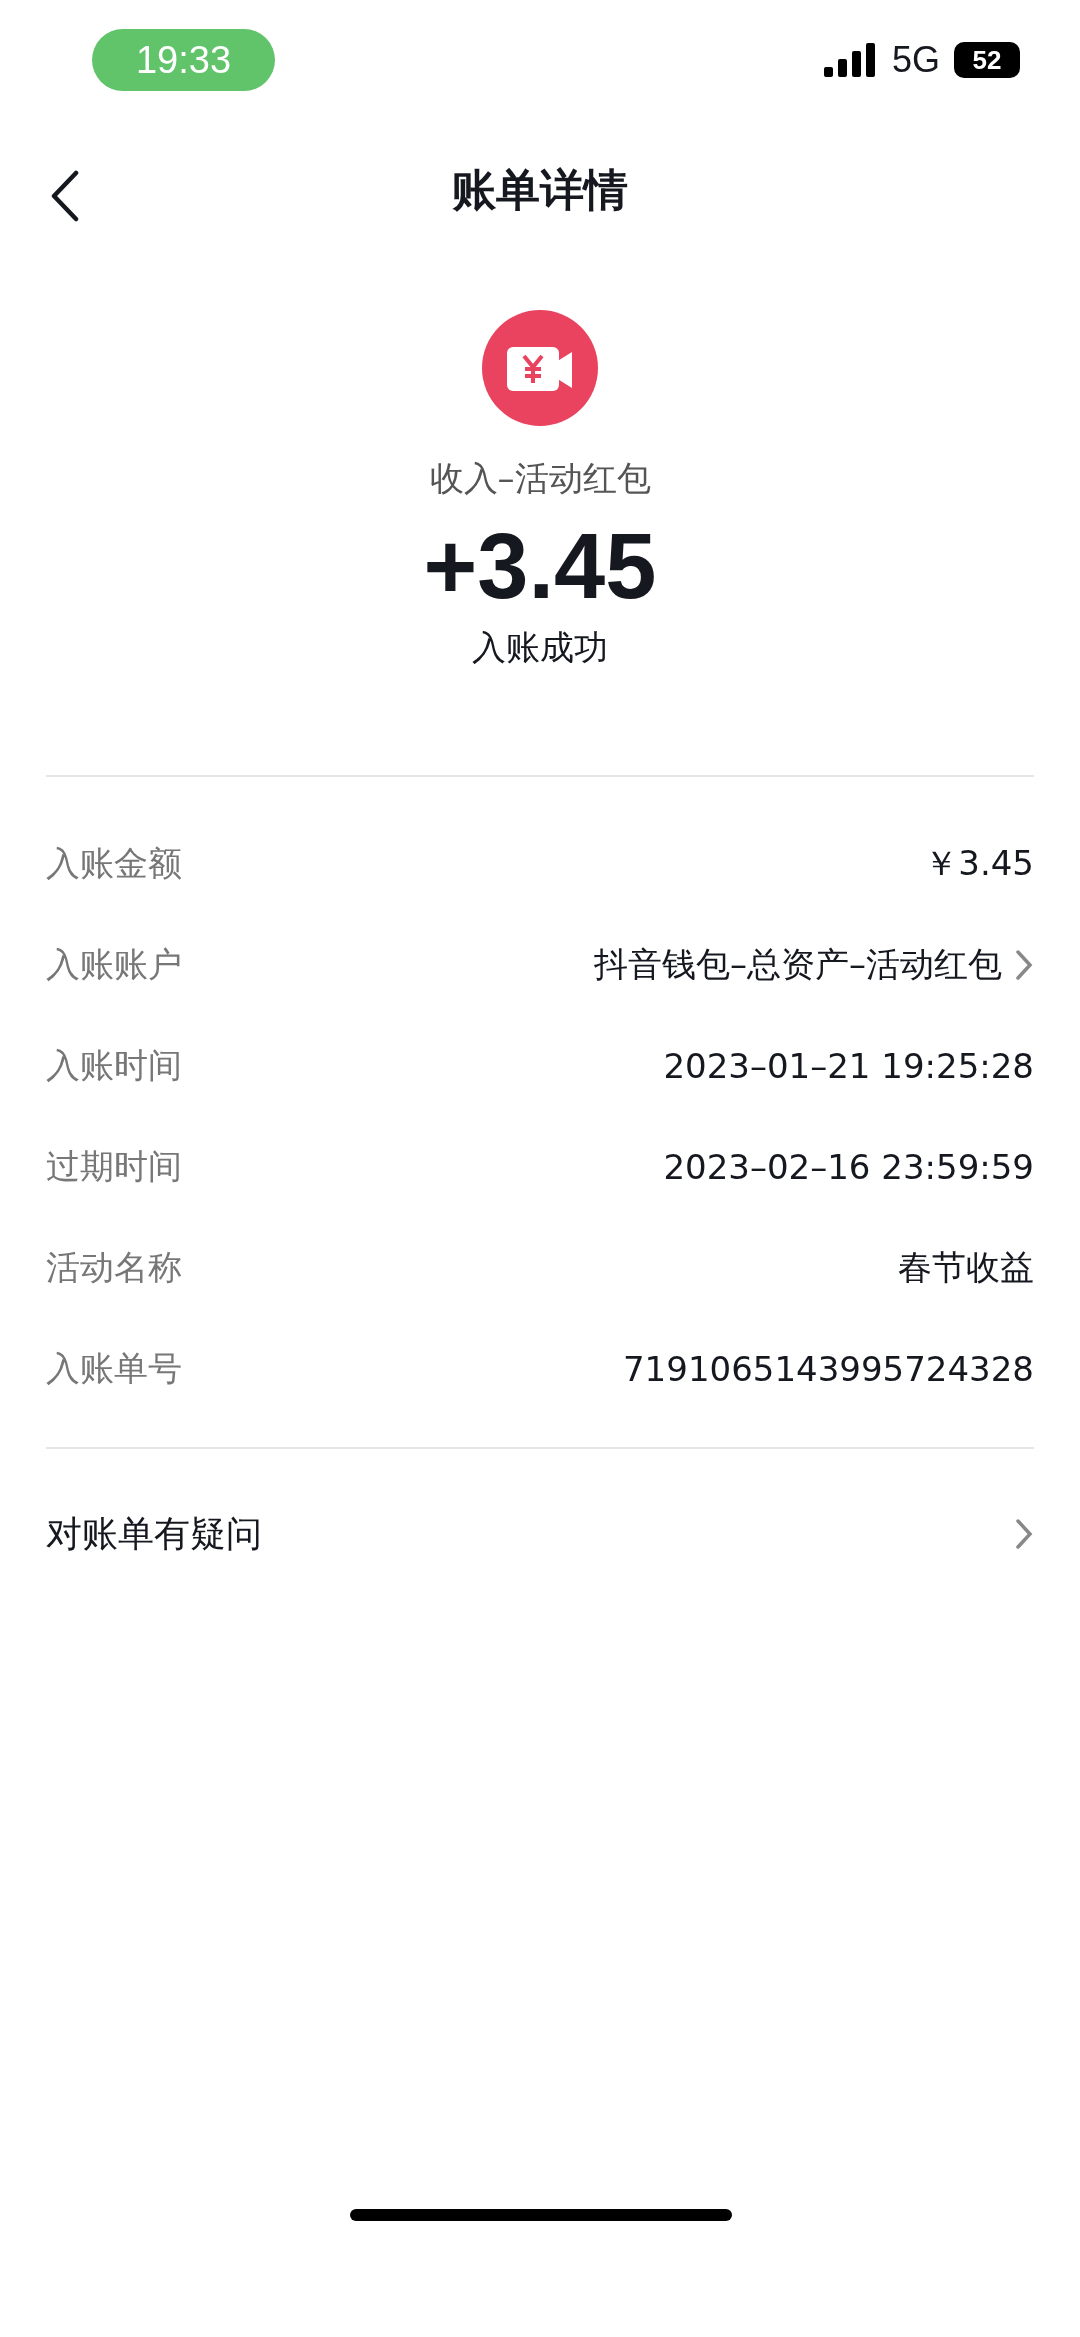  What do you see at coordinates (540, 189) in the screenshot?
I see `page-title: 账单详情` at bounding box center [540, 189].